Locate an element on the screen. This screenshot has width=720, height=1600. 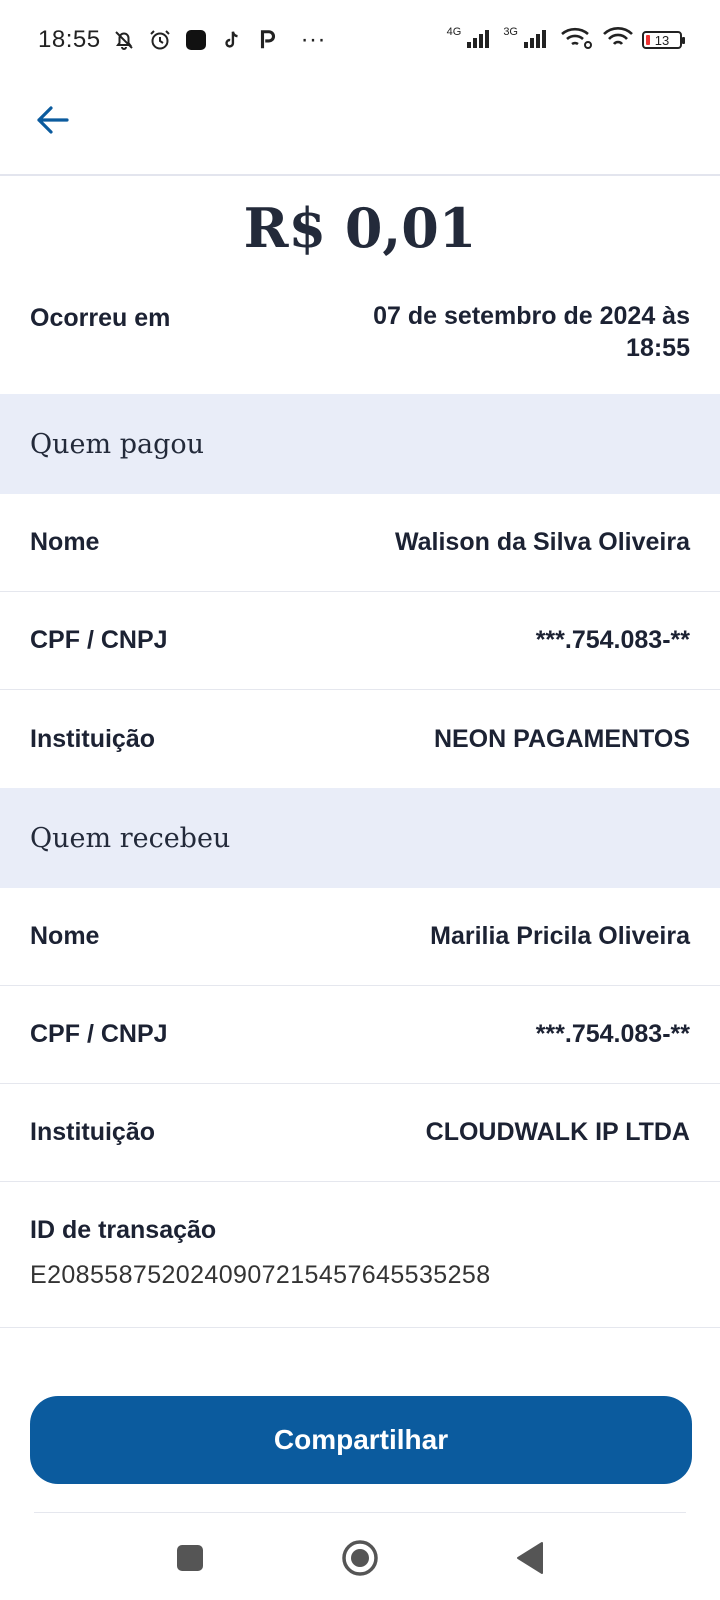
section-payer: Quem pagou is located at coordinates (360, 444).